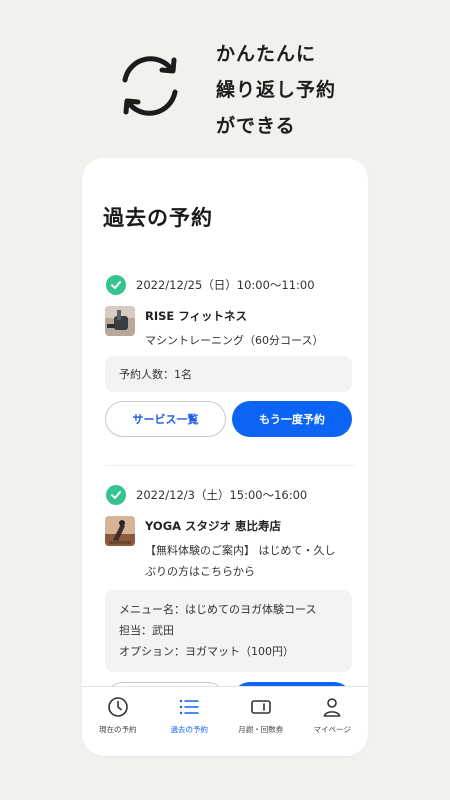 The height and width of the screenshot is (800, 450). I want to click on service-line: ぶりの方はこちらから, so click(200, 571).